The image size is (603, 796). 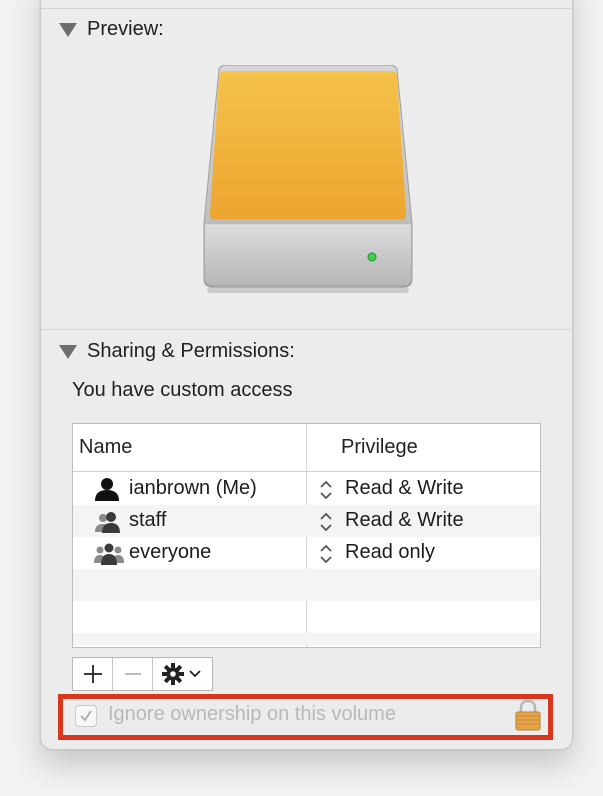 What do you see at coordinates (170, 552) in the screenshot?
I see `user-name: everyone` at bounding box center [170, 552].